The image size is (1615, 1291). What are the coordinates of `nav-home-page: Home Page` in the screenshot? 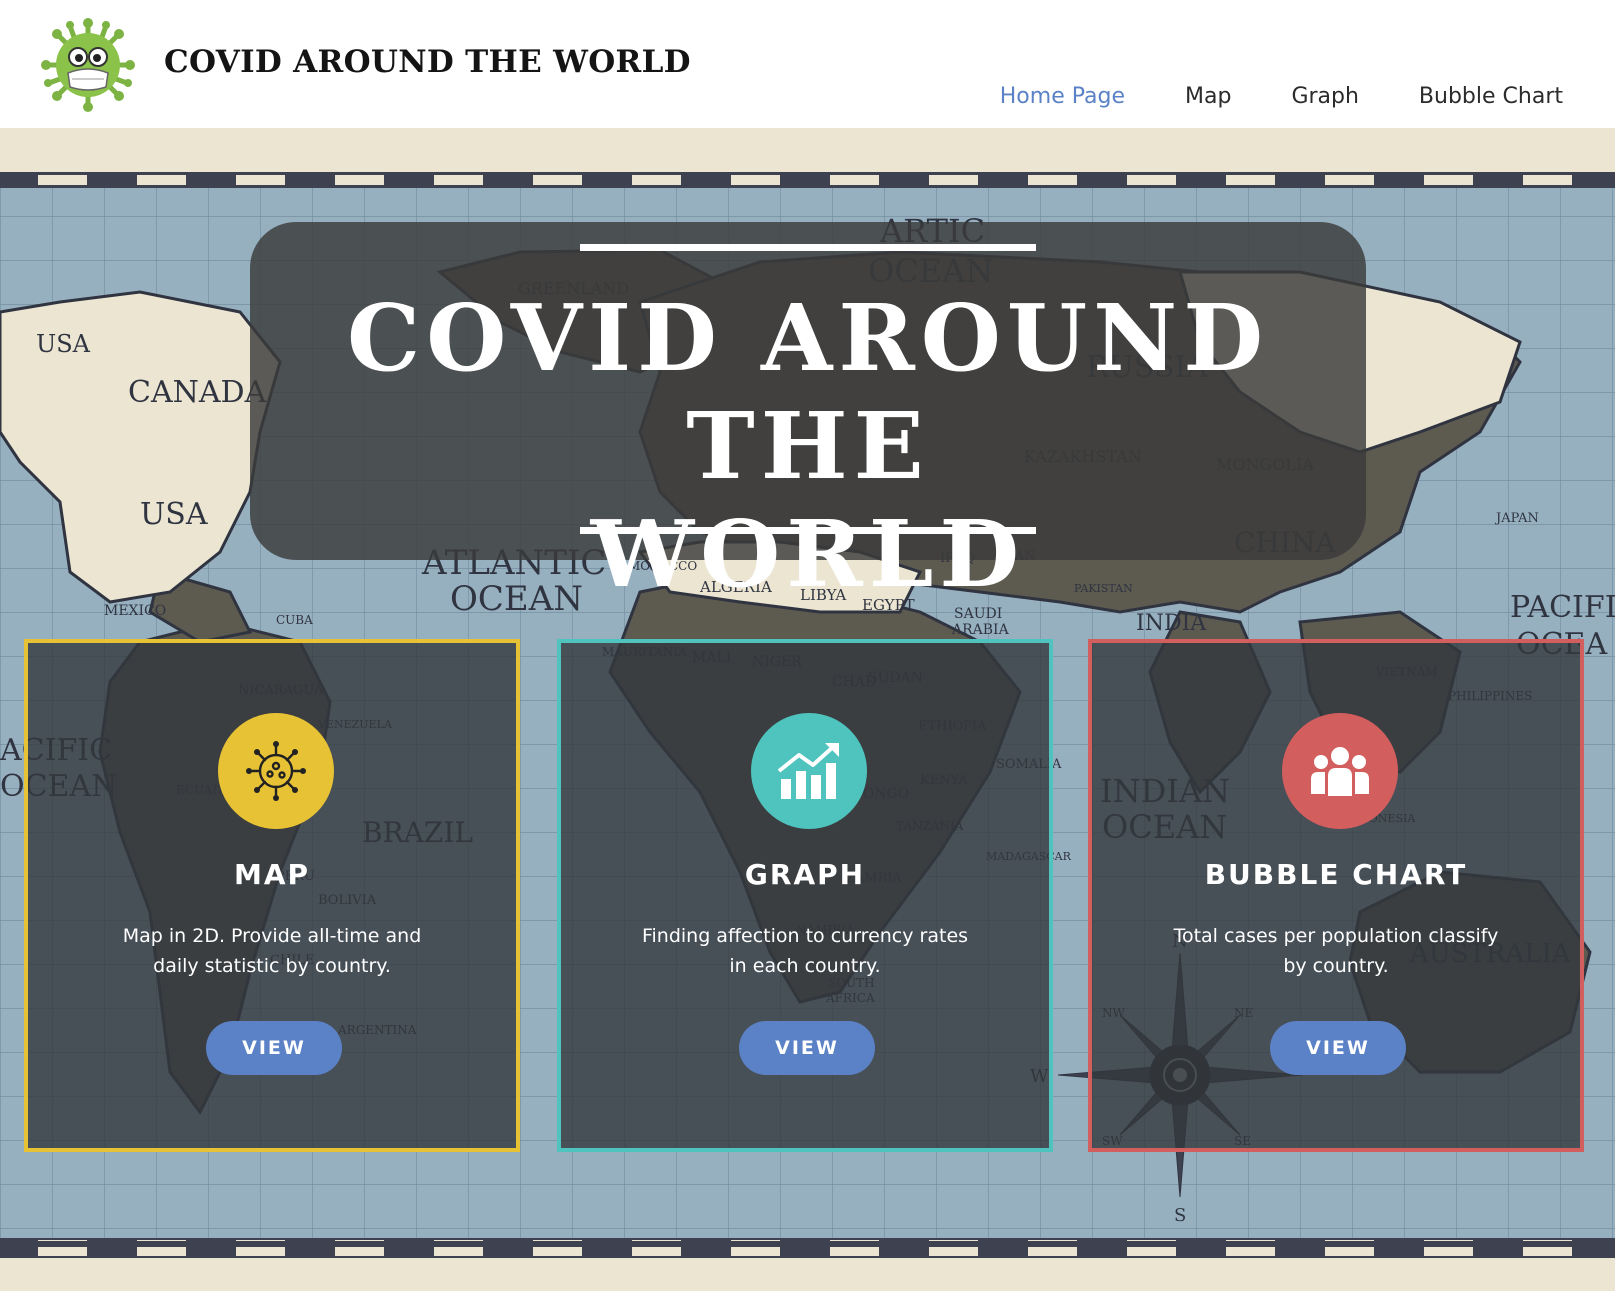 It's located at (1062, 96).